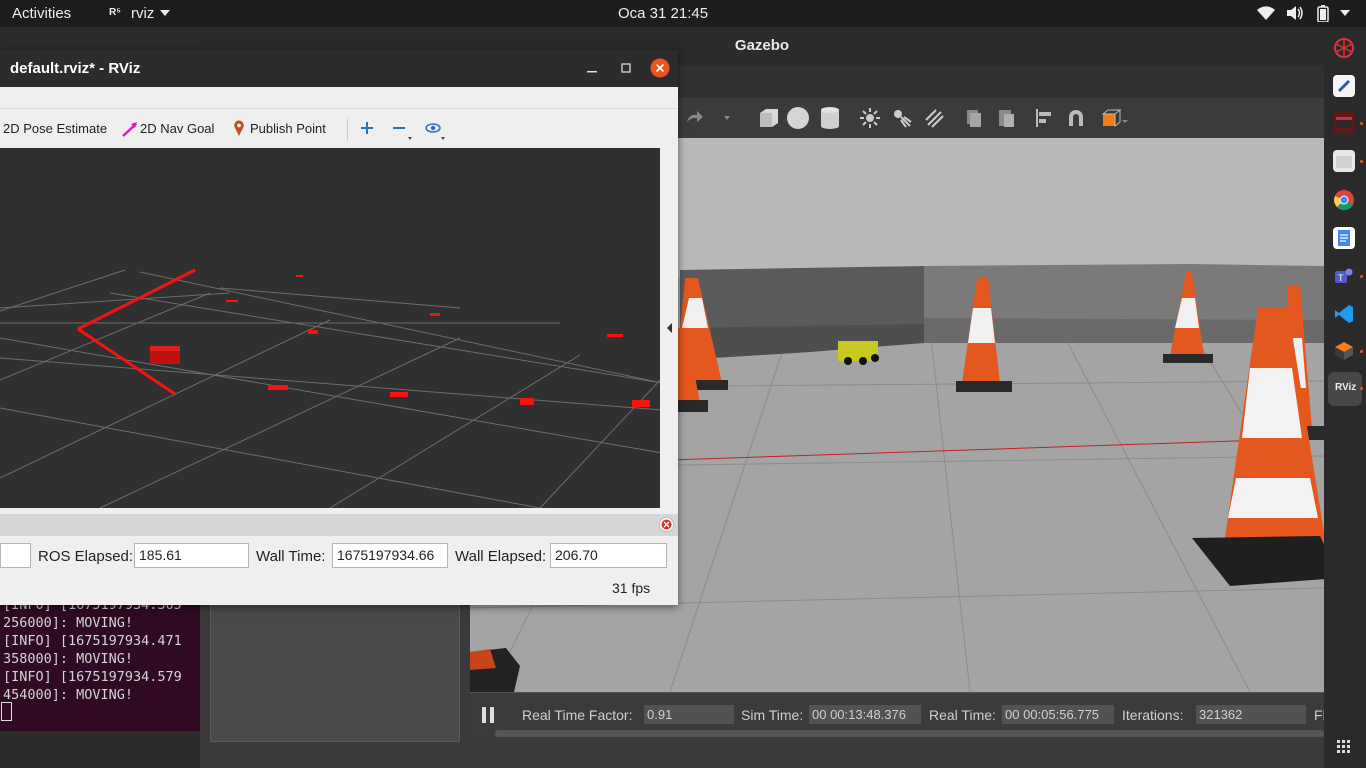 This screenshot has width=1366, height=768. Describe the element at coordinates (870, 118) in the screenshot. I see `point-light-icon` at that location.